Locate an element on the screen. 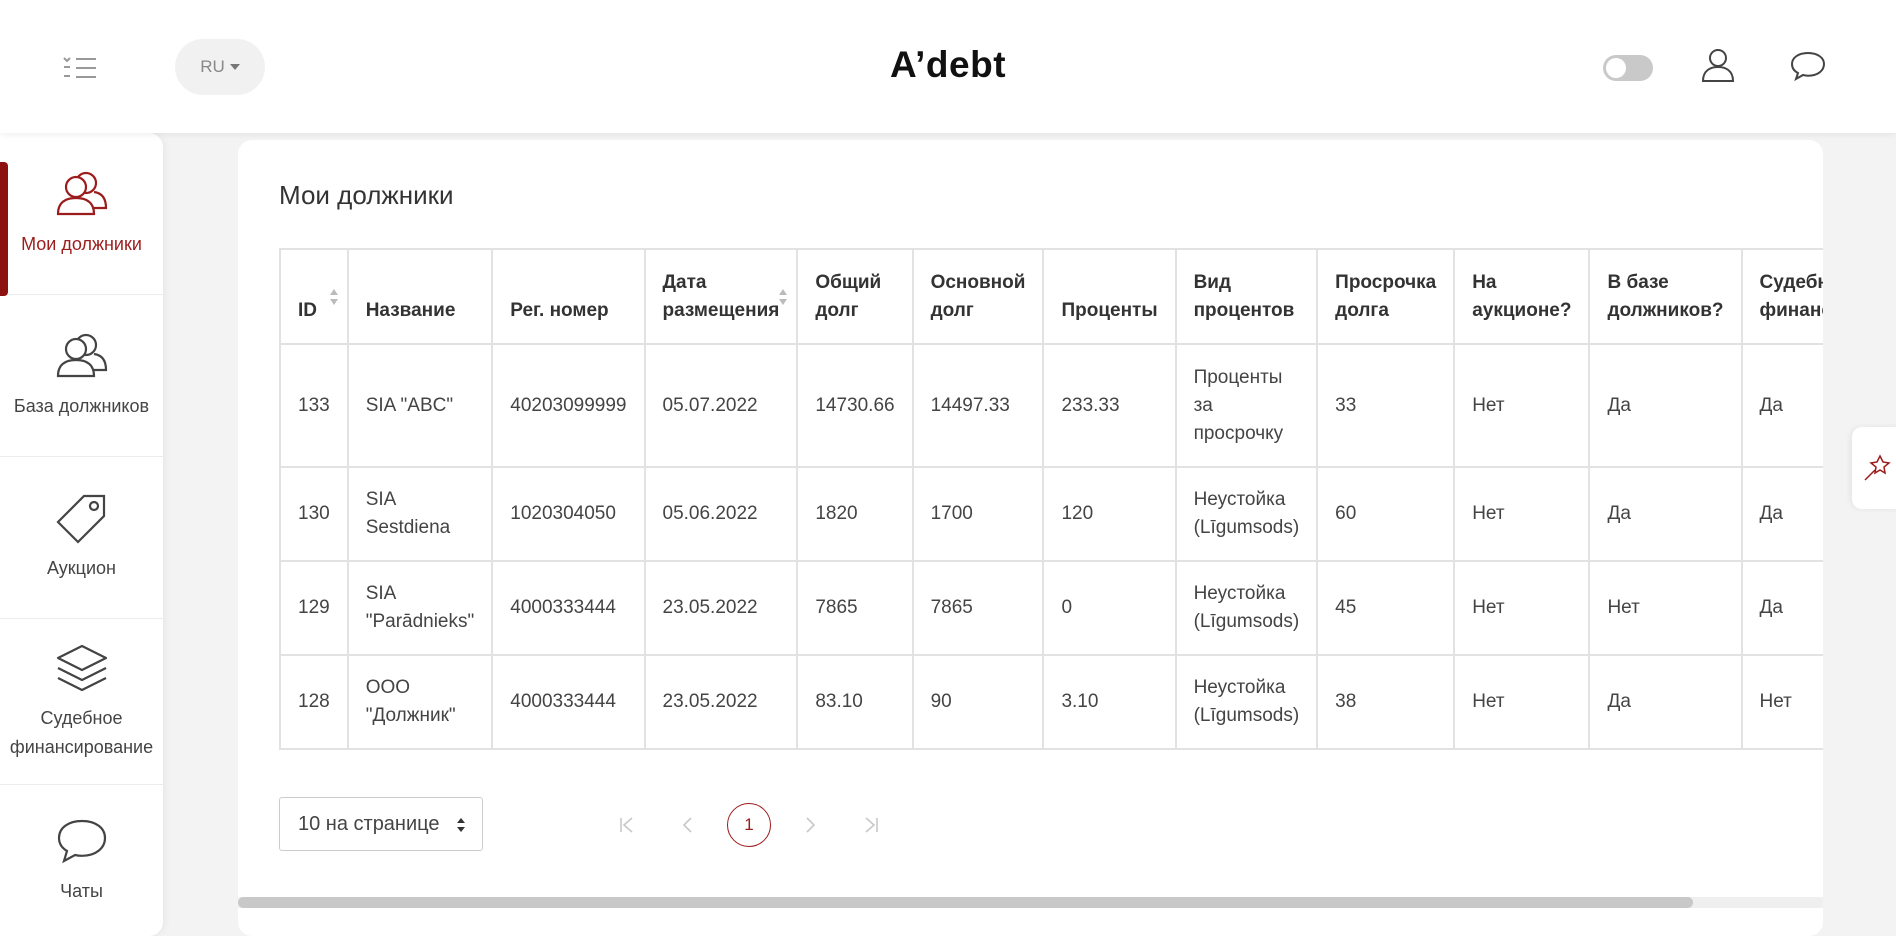  active-indicator is located at coordinates (4, 229).